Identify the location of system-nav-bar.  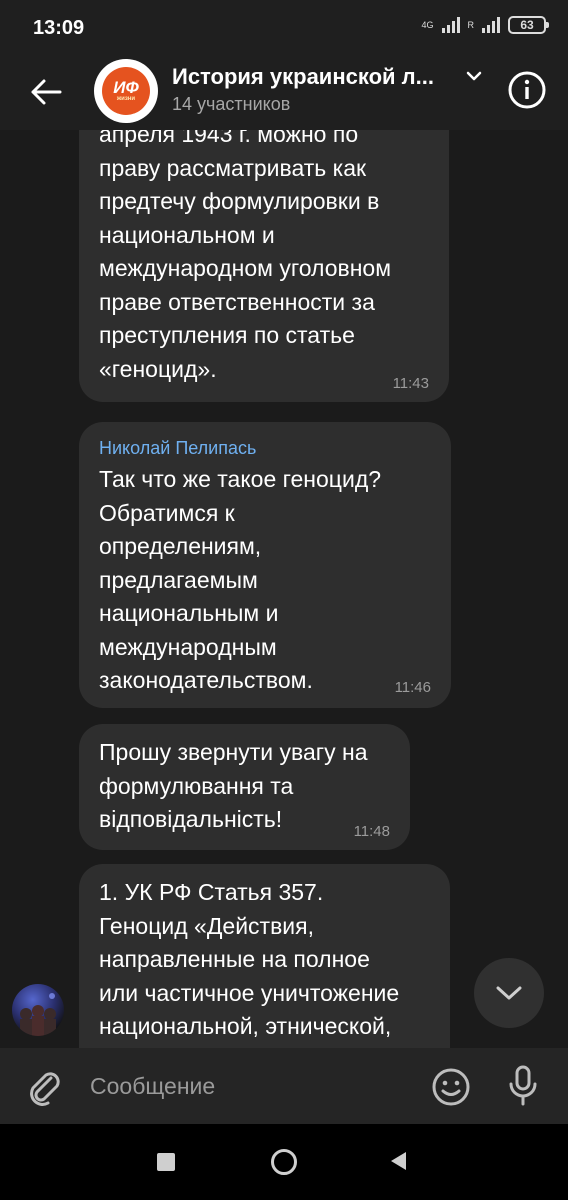
(284, 1162).